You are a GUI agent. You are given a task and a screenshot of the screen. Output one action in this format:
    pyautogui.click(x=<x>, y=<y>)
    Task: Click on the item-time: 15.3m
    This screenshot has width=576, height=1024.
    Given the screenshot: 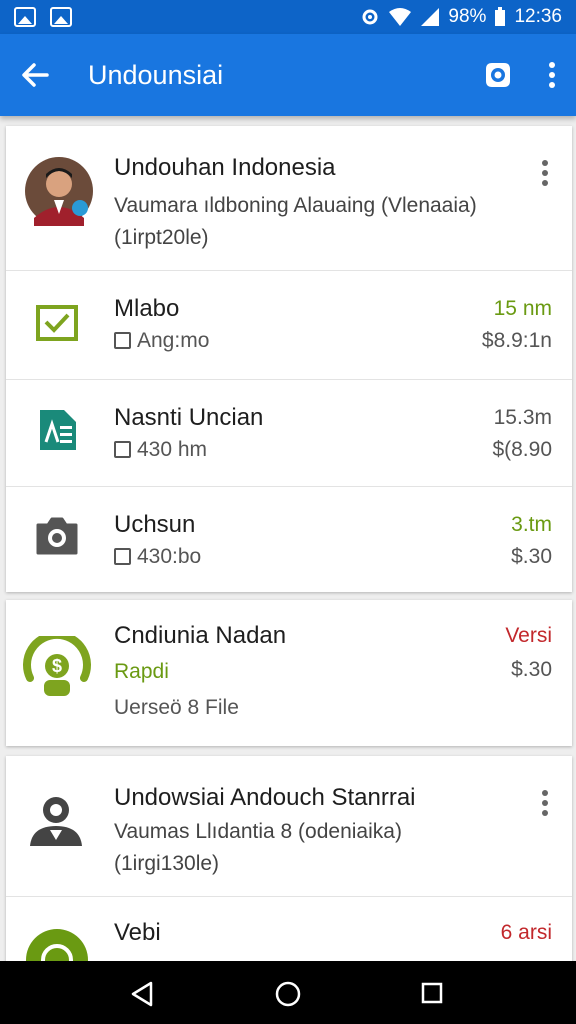 What is the action you would take?
    pyautogui.click(x=522, y=417)
    